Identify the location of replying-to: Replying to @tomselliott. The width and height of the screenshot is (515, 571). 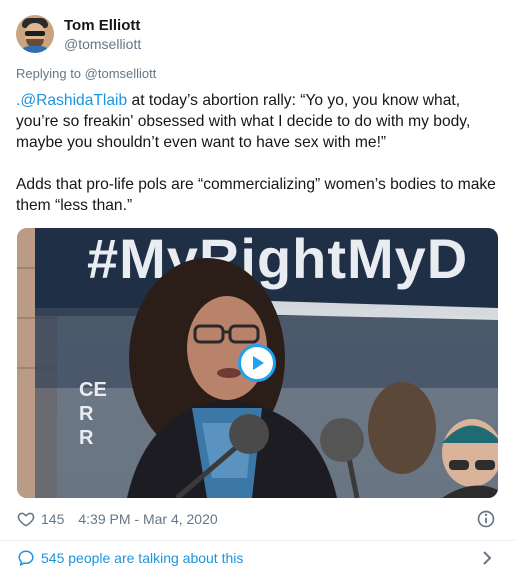
(86, 73).